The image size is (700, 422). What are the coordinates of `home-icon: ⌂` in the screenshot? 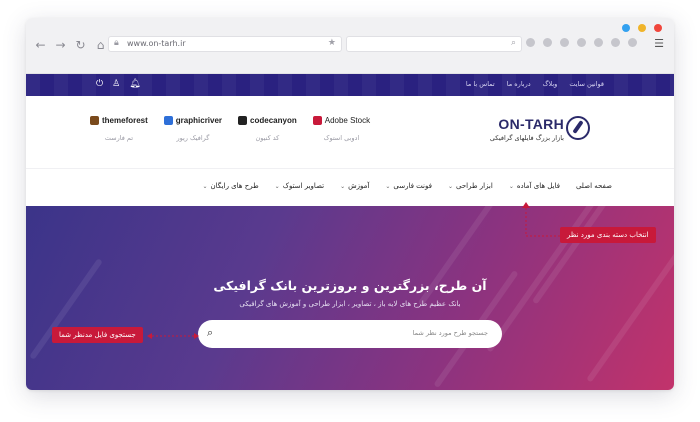 It's located at (100, 45).